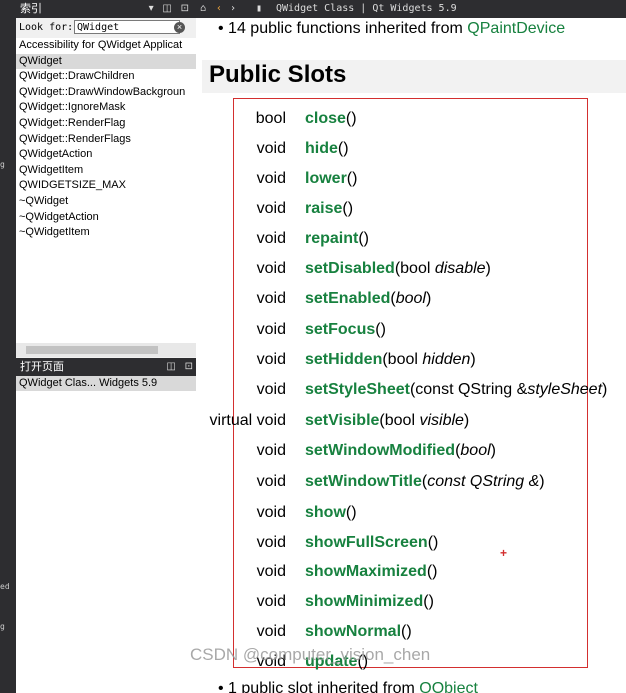 The width and height of the screenshot is (626, 693). Describe the element at coordinates (219, 9) in the screenshot. I see `back-icon: ‹` at that location.